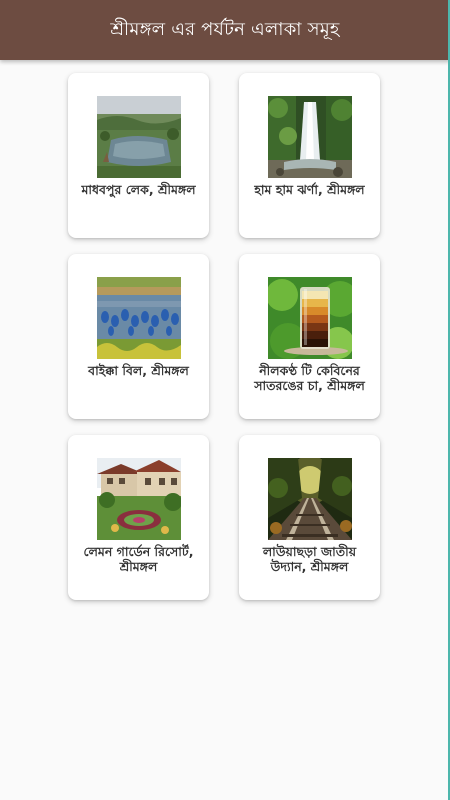 The image size is (450, 800). I want to click on place-label: লাউয়াছড়া জাতীয় উদ্যান, শ্রীমঙ্গল, so click(309, 559).